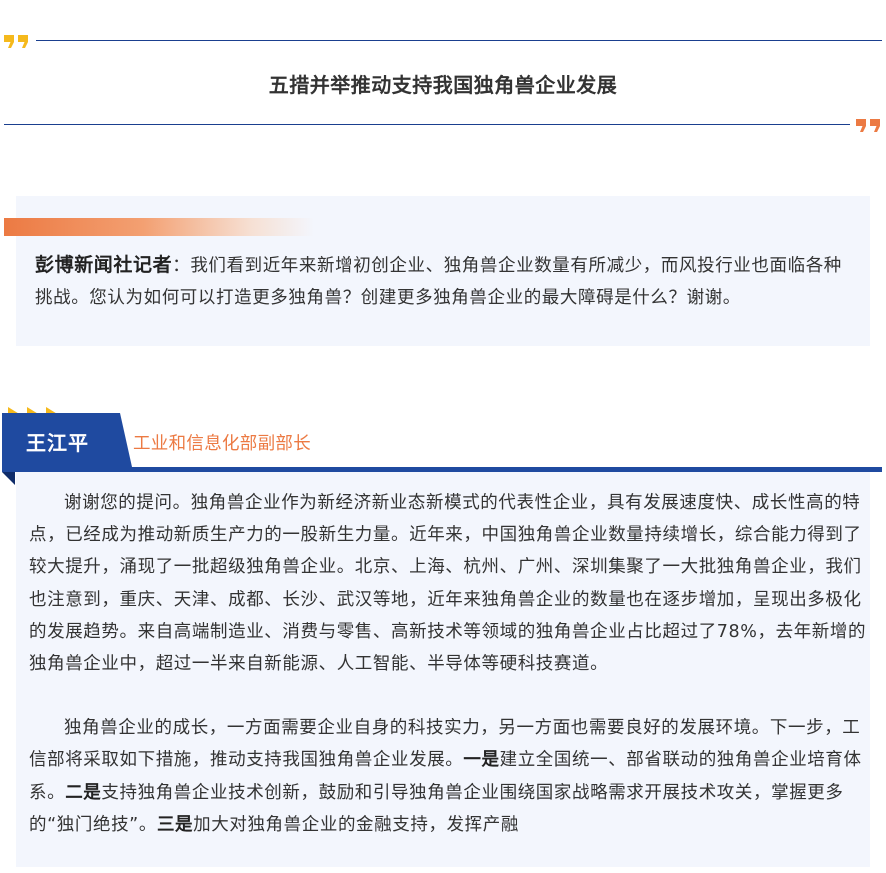 Image resolution: width=886 pixels, height=873 pixels. Describe the element at coordinates (459, 40) in the screenshot. I see `title-rule-top` at that location.